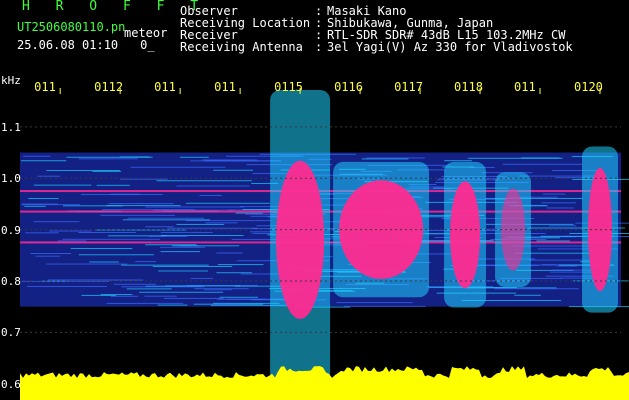  Describe the element at coordinates (408, 87) in the screenshot. I see `x-tick-label: 0117` at that location.